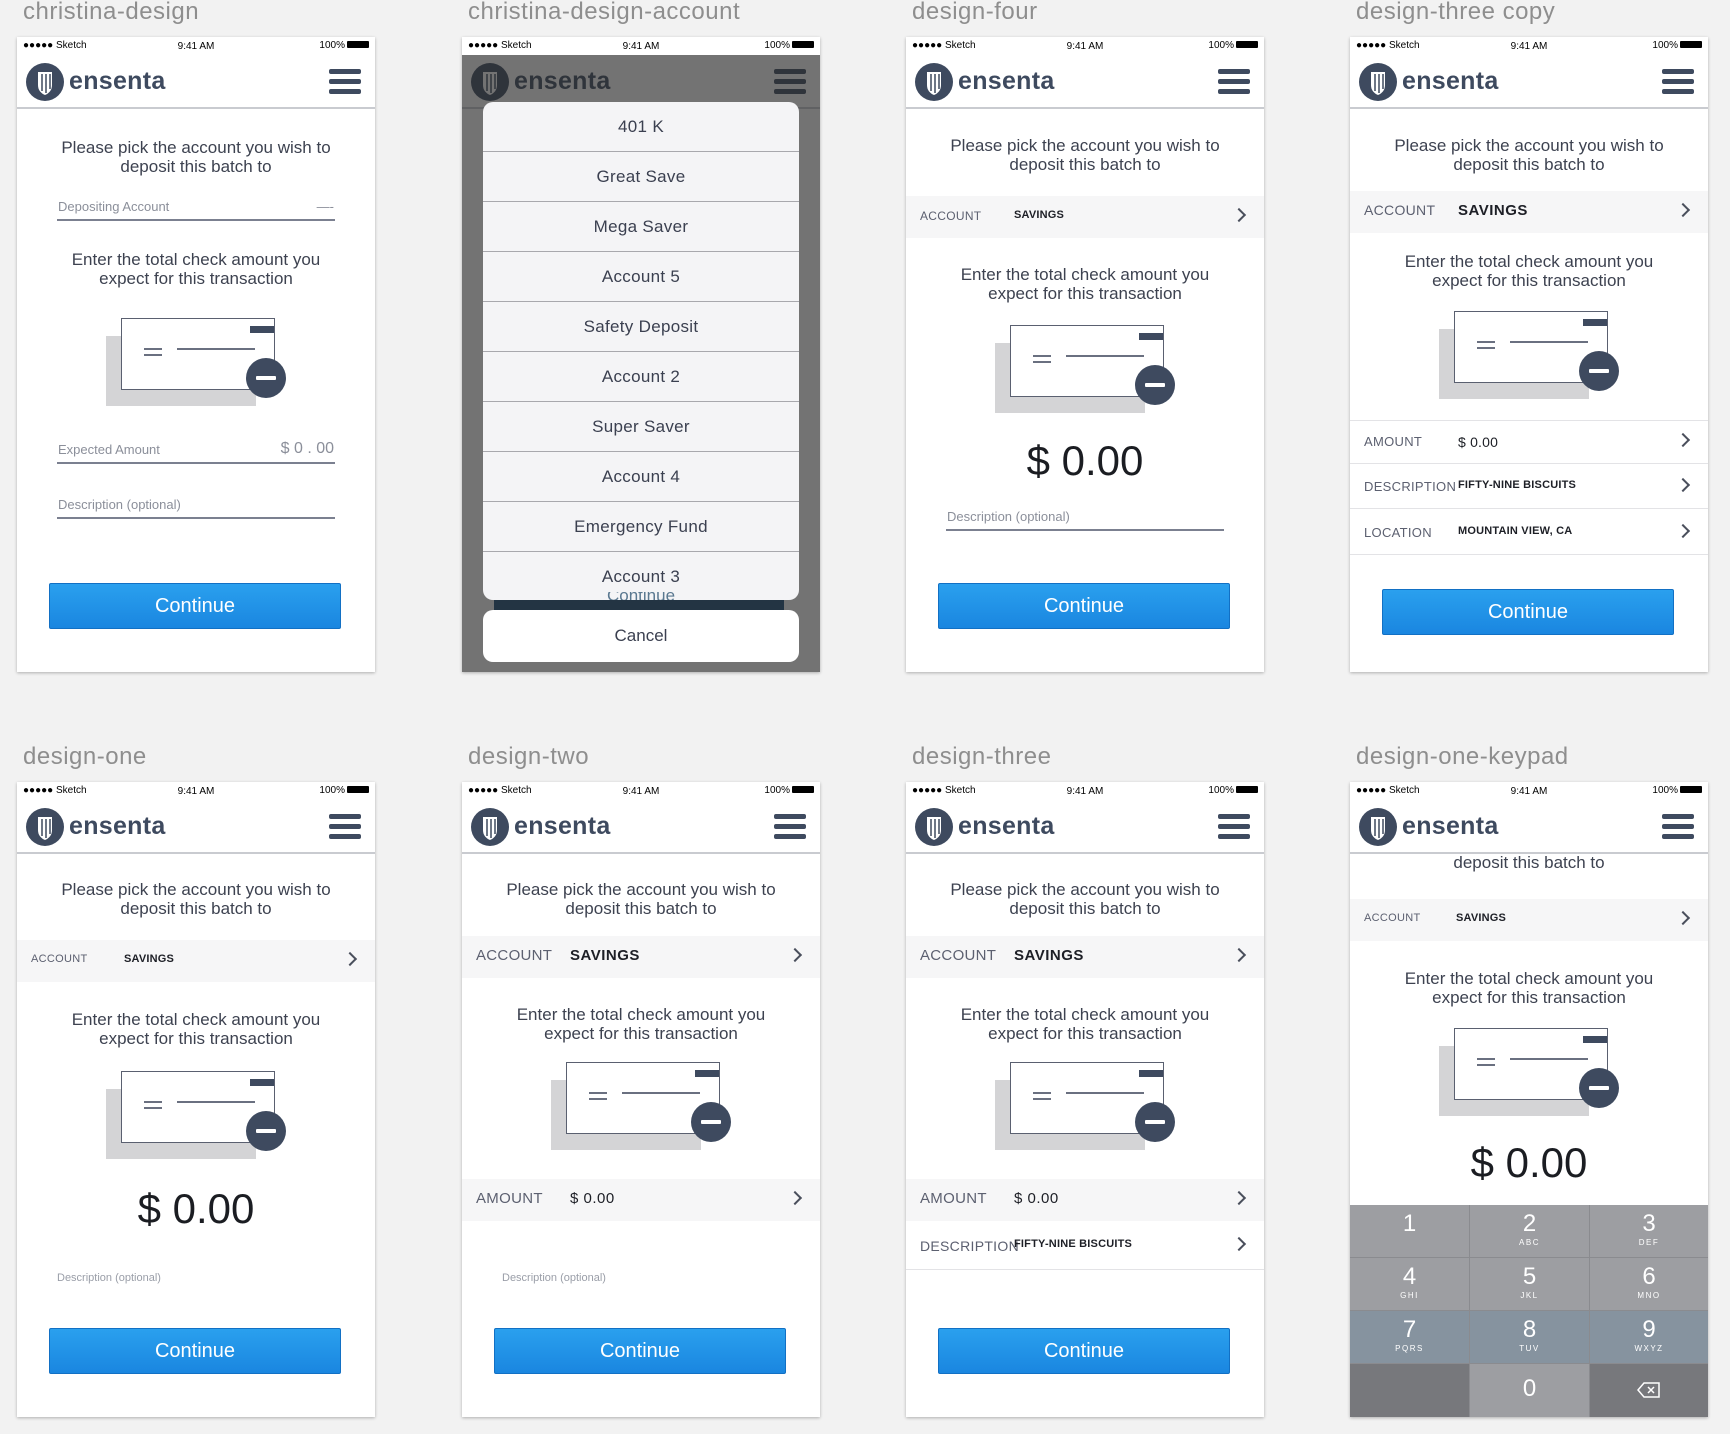  Describe the element at coordinates (641, 427) in the screenshot. I see `account-option: Super Saver` at that location.